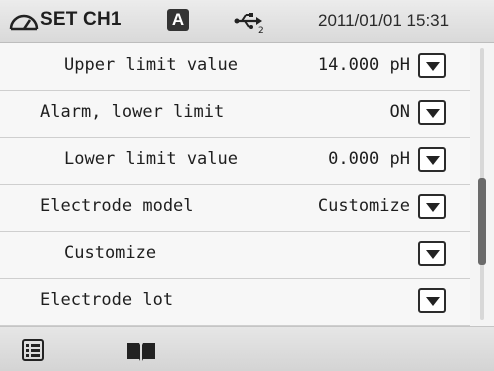  What do you see at coordinates (235, 302) in the screenshot?
I see `row-electrode-lot: Electrode lot` at bounding box center [235, 302].